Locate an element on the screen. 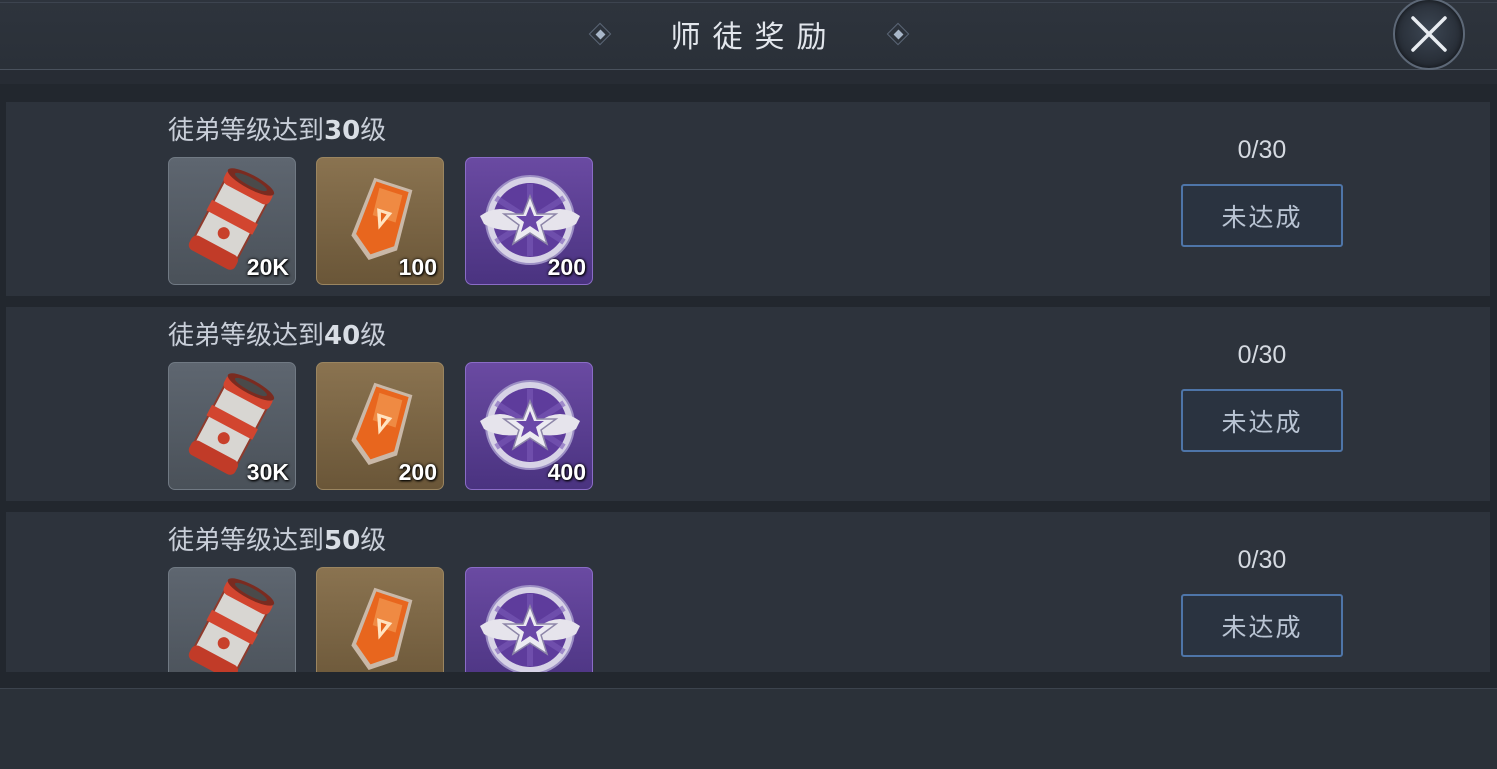  close-icon is located at coordinates (1429, 34).